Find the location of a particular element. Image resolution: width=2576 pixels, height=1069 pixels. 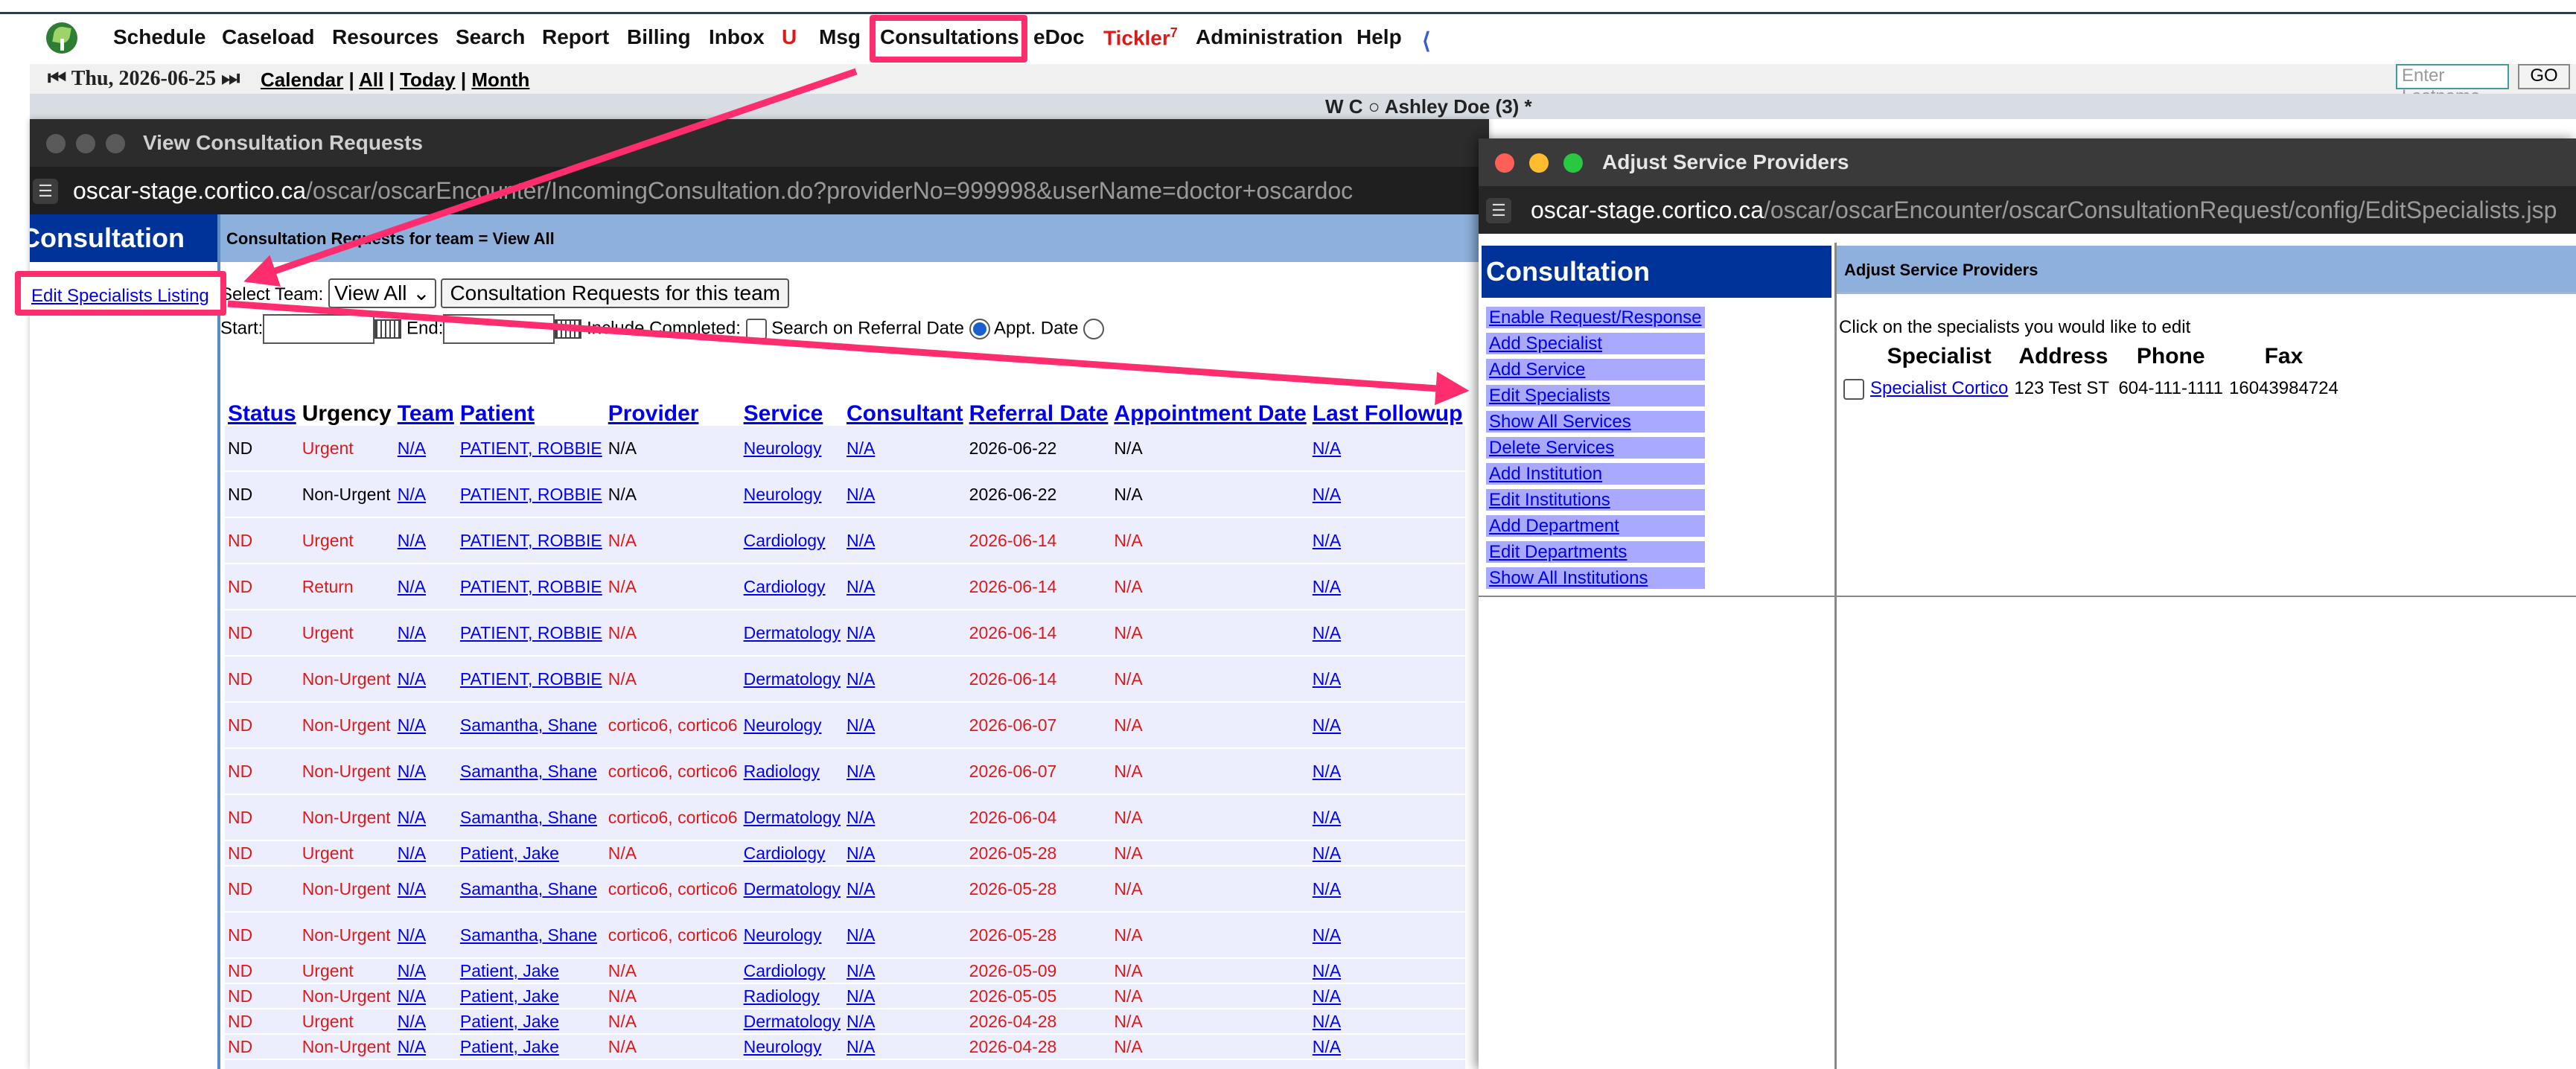

maximize-window-icon is located at coordinates (115, 143).